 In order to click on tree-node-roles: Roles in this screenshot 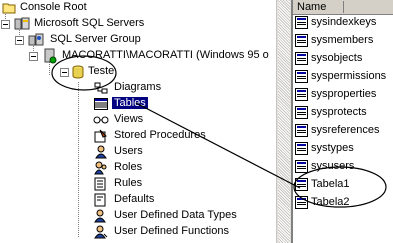, I will do `click(100, 168)`.